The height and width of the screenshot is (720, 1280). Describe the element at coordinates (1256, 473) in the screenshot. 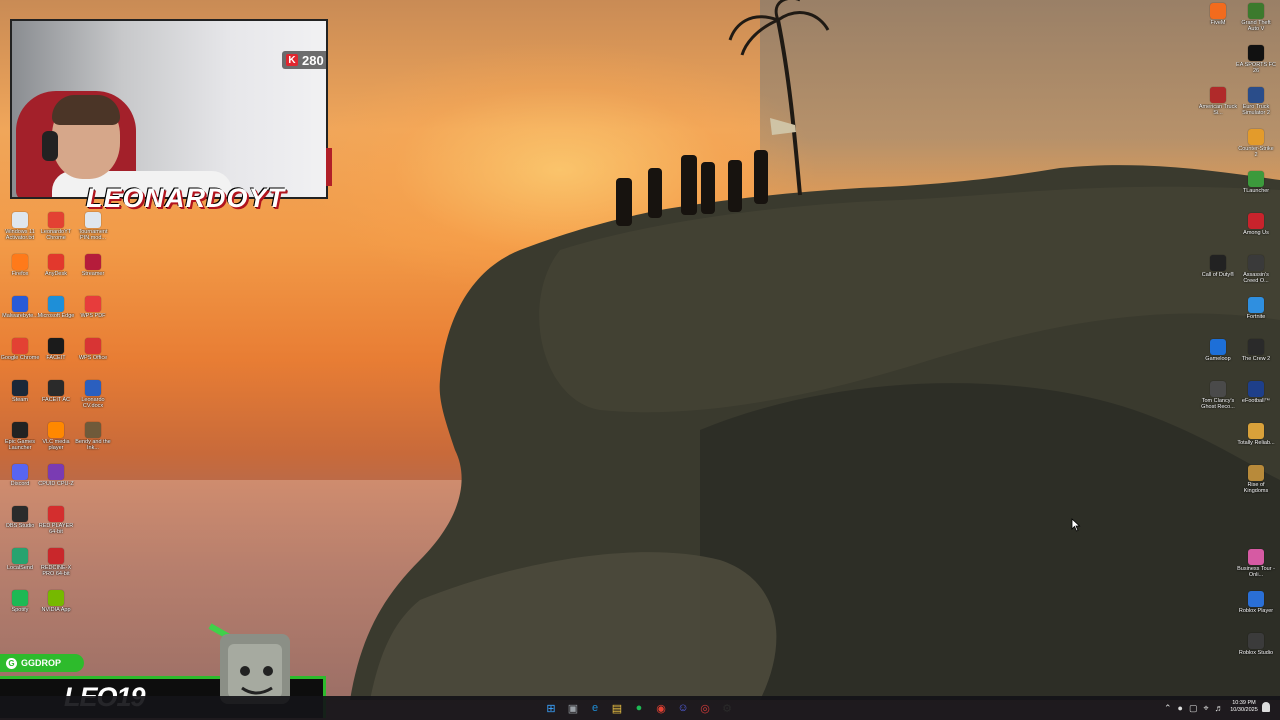

I see `rise-of-kingdoms-icon` at that location.